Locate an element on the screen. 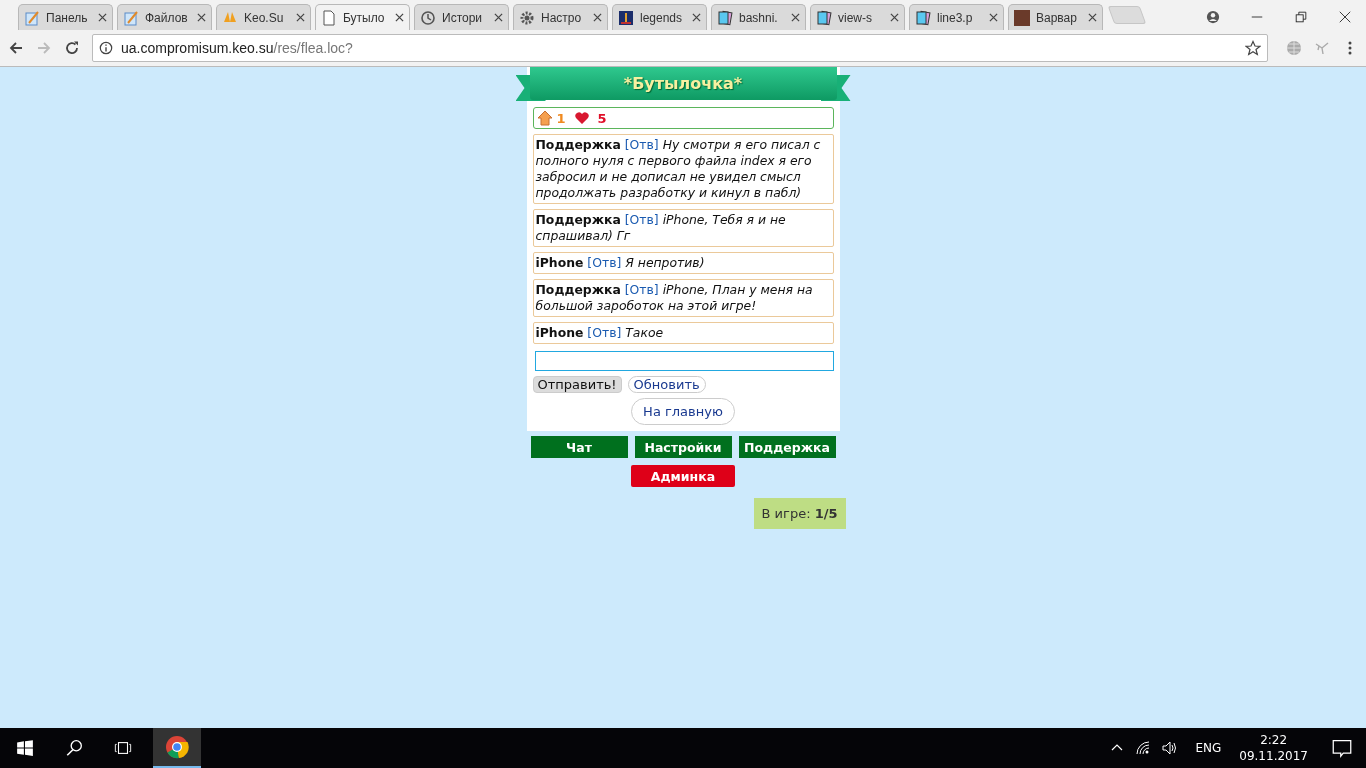 This screenshot has width=1366, height=768. tab-title: Файлов is located at coordinates (167, 17).